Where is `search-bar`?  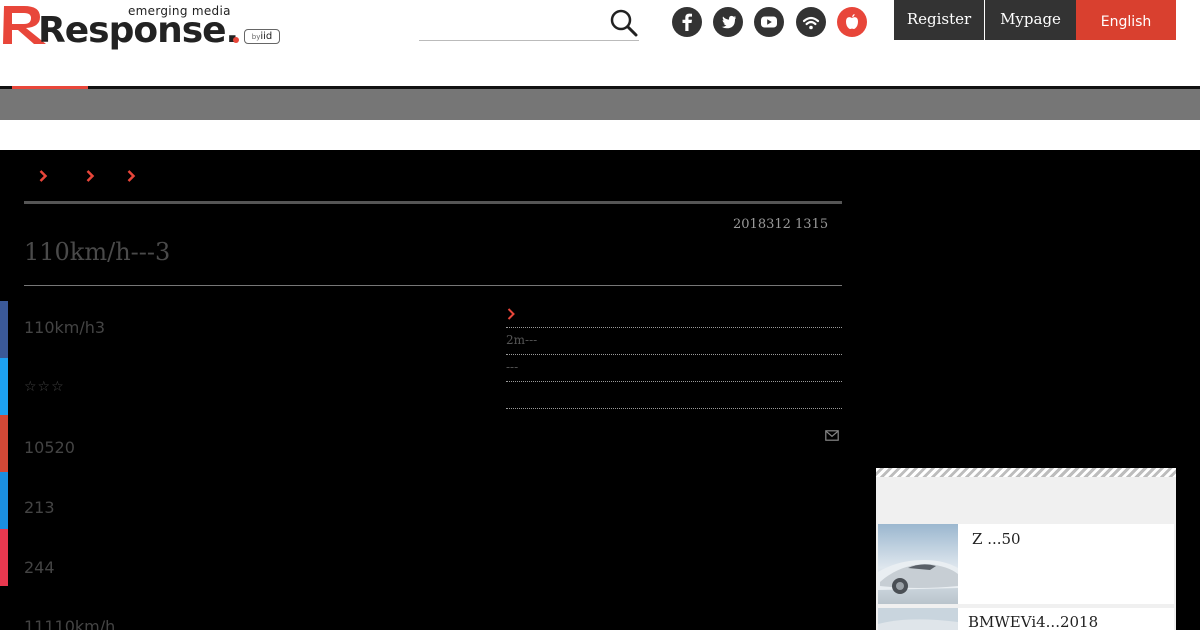
search-bar is located at coordinates (529, 22).